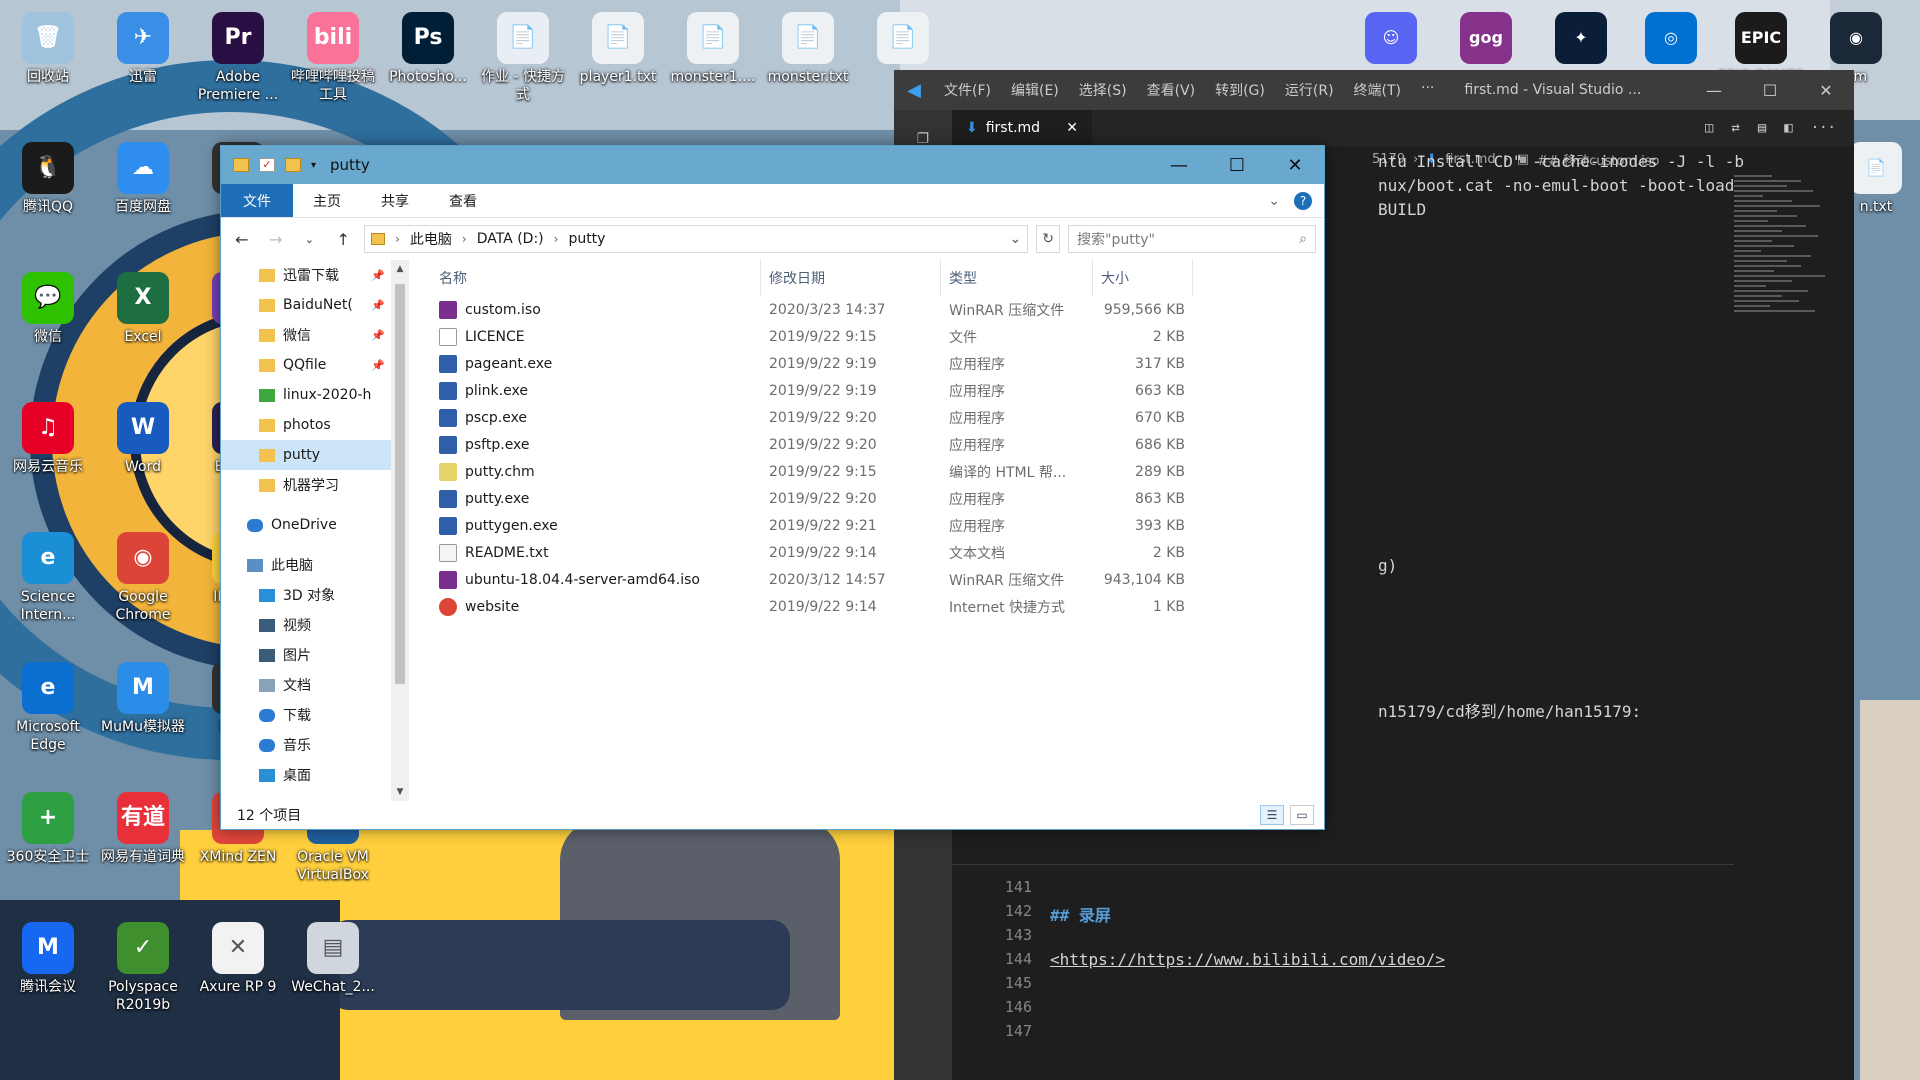  What do you see at coordinates (967, 90) in the screenshot?
I see `vscode-menu-item: 文件(F)` at bounding box center [967, 90].